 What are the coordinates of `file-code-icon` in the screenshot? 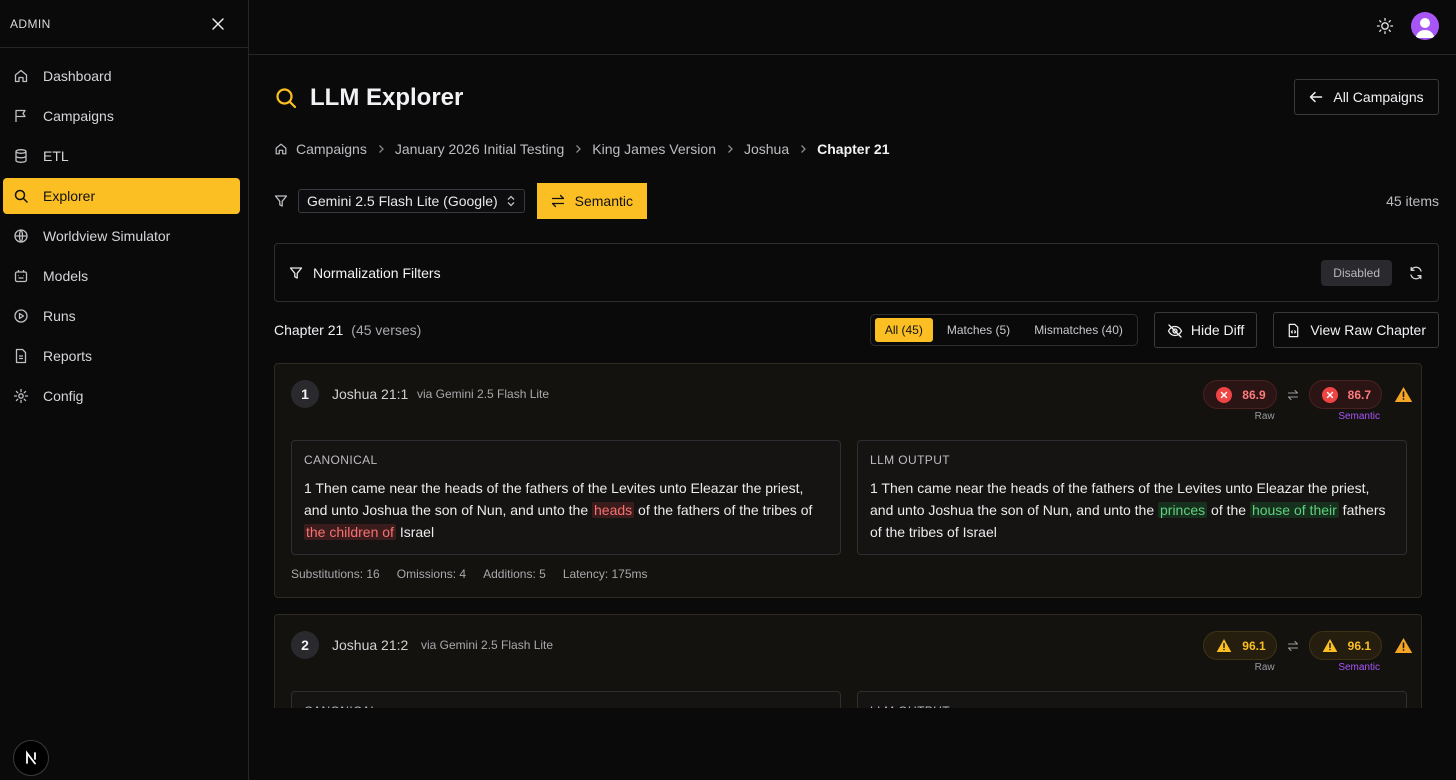 It's located at (1293, 330).